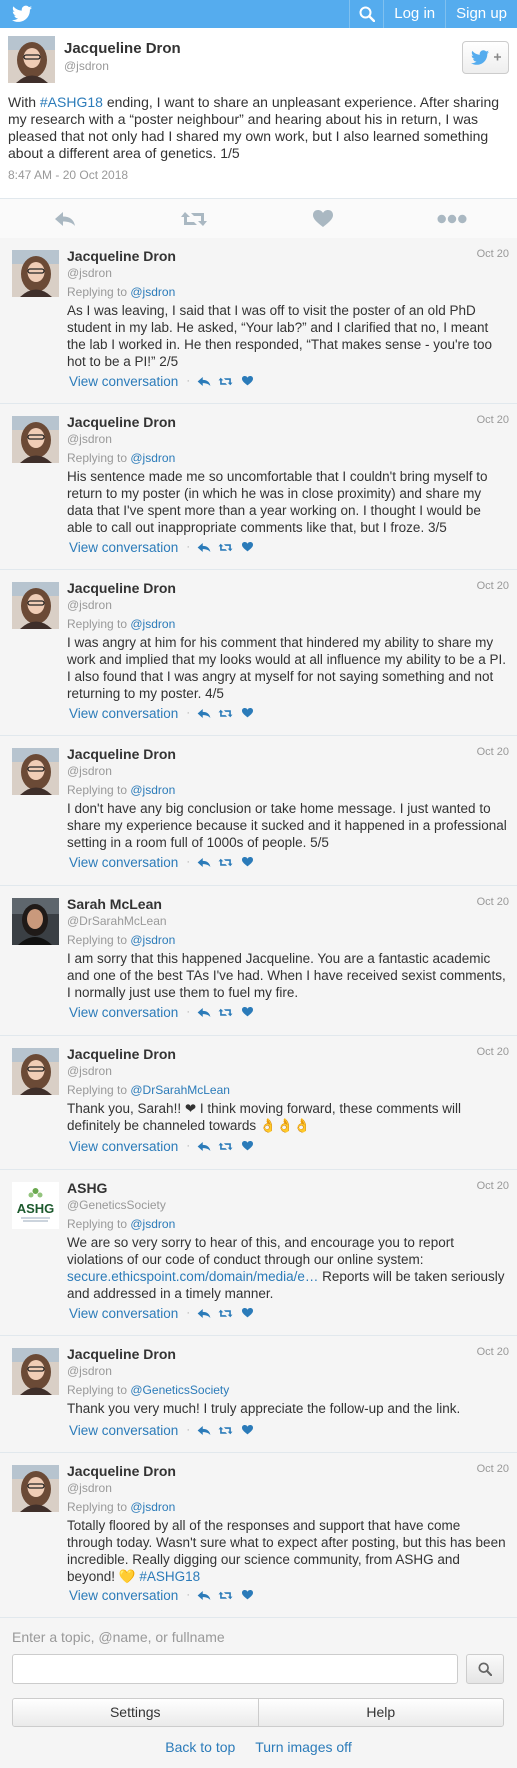 Image resolution: width=517 pixels, height=1768 pixels. I want to click on turn-images-off-link: Turn images off, so click(303, 1747).